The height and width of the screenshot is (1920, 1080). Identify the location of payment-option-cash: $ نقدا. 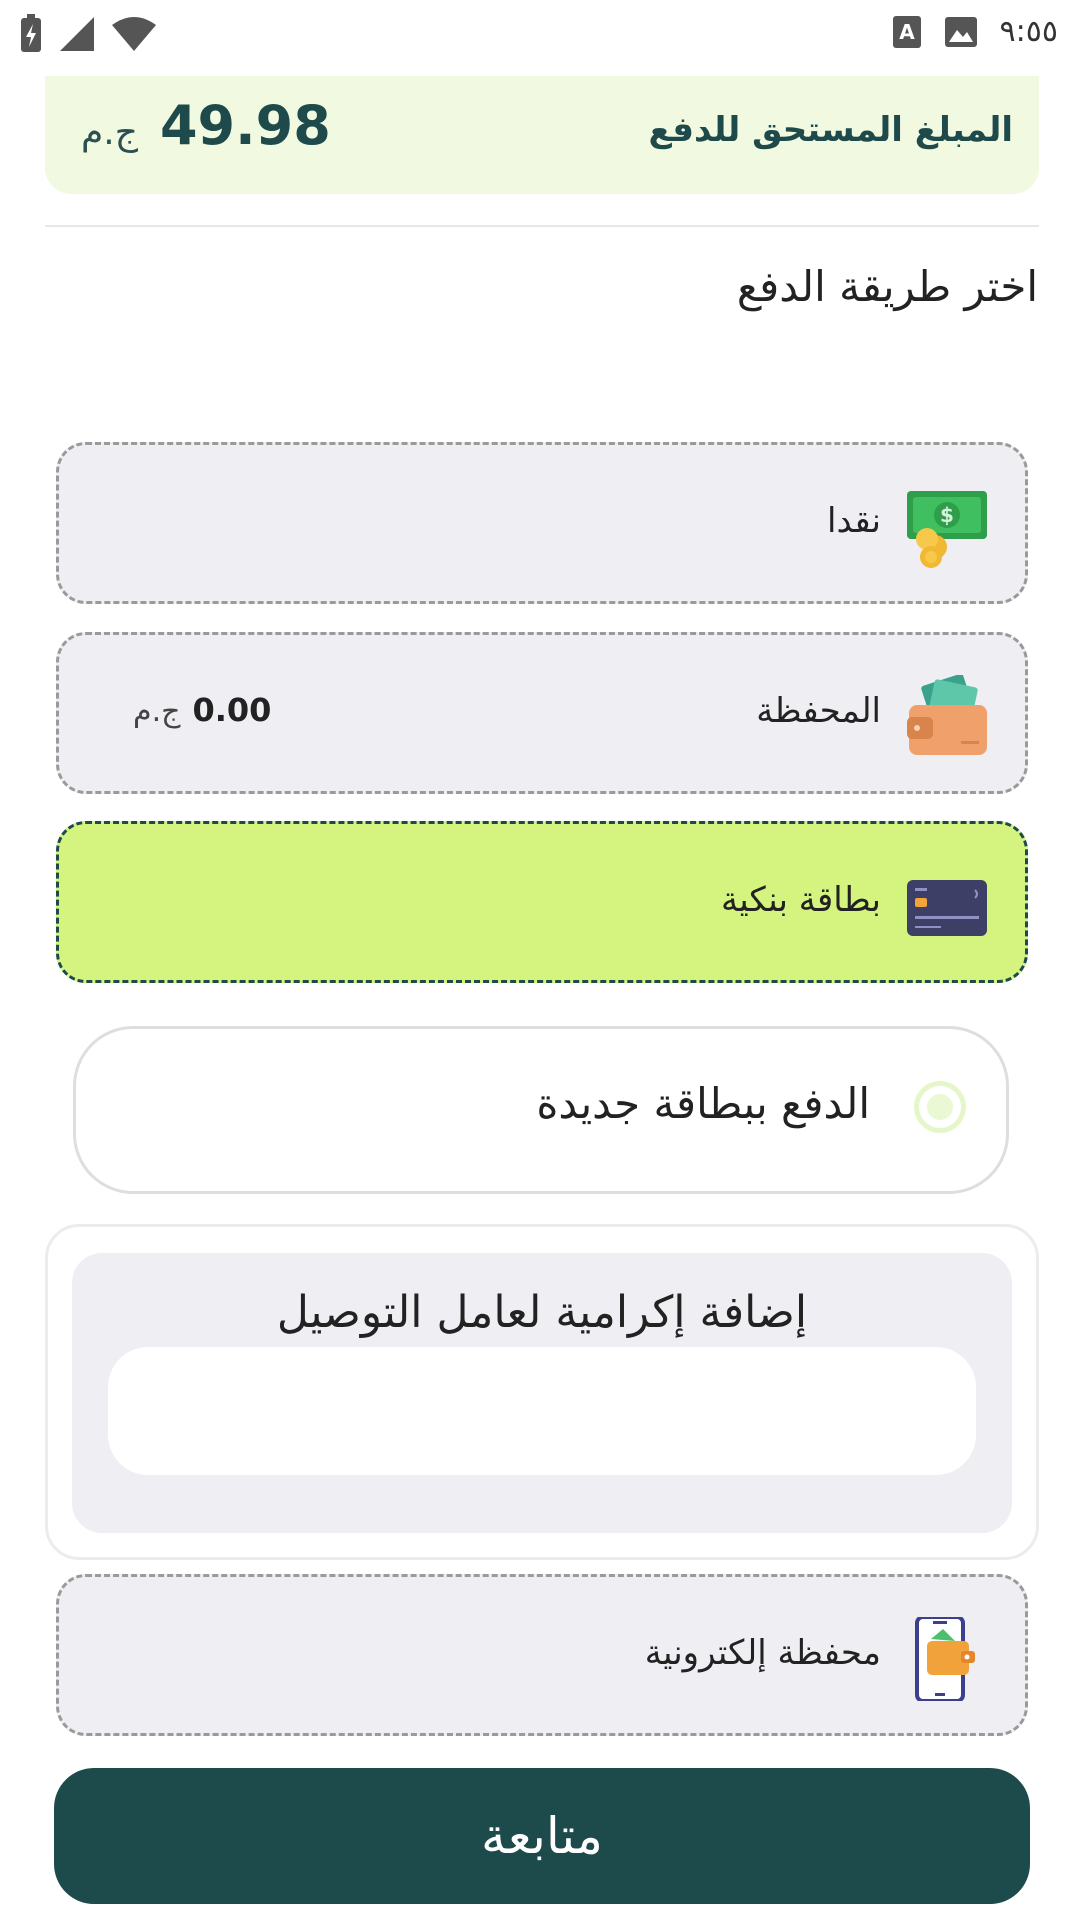
(542, 523).